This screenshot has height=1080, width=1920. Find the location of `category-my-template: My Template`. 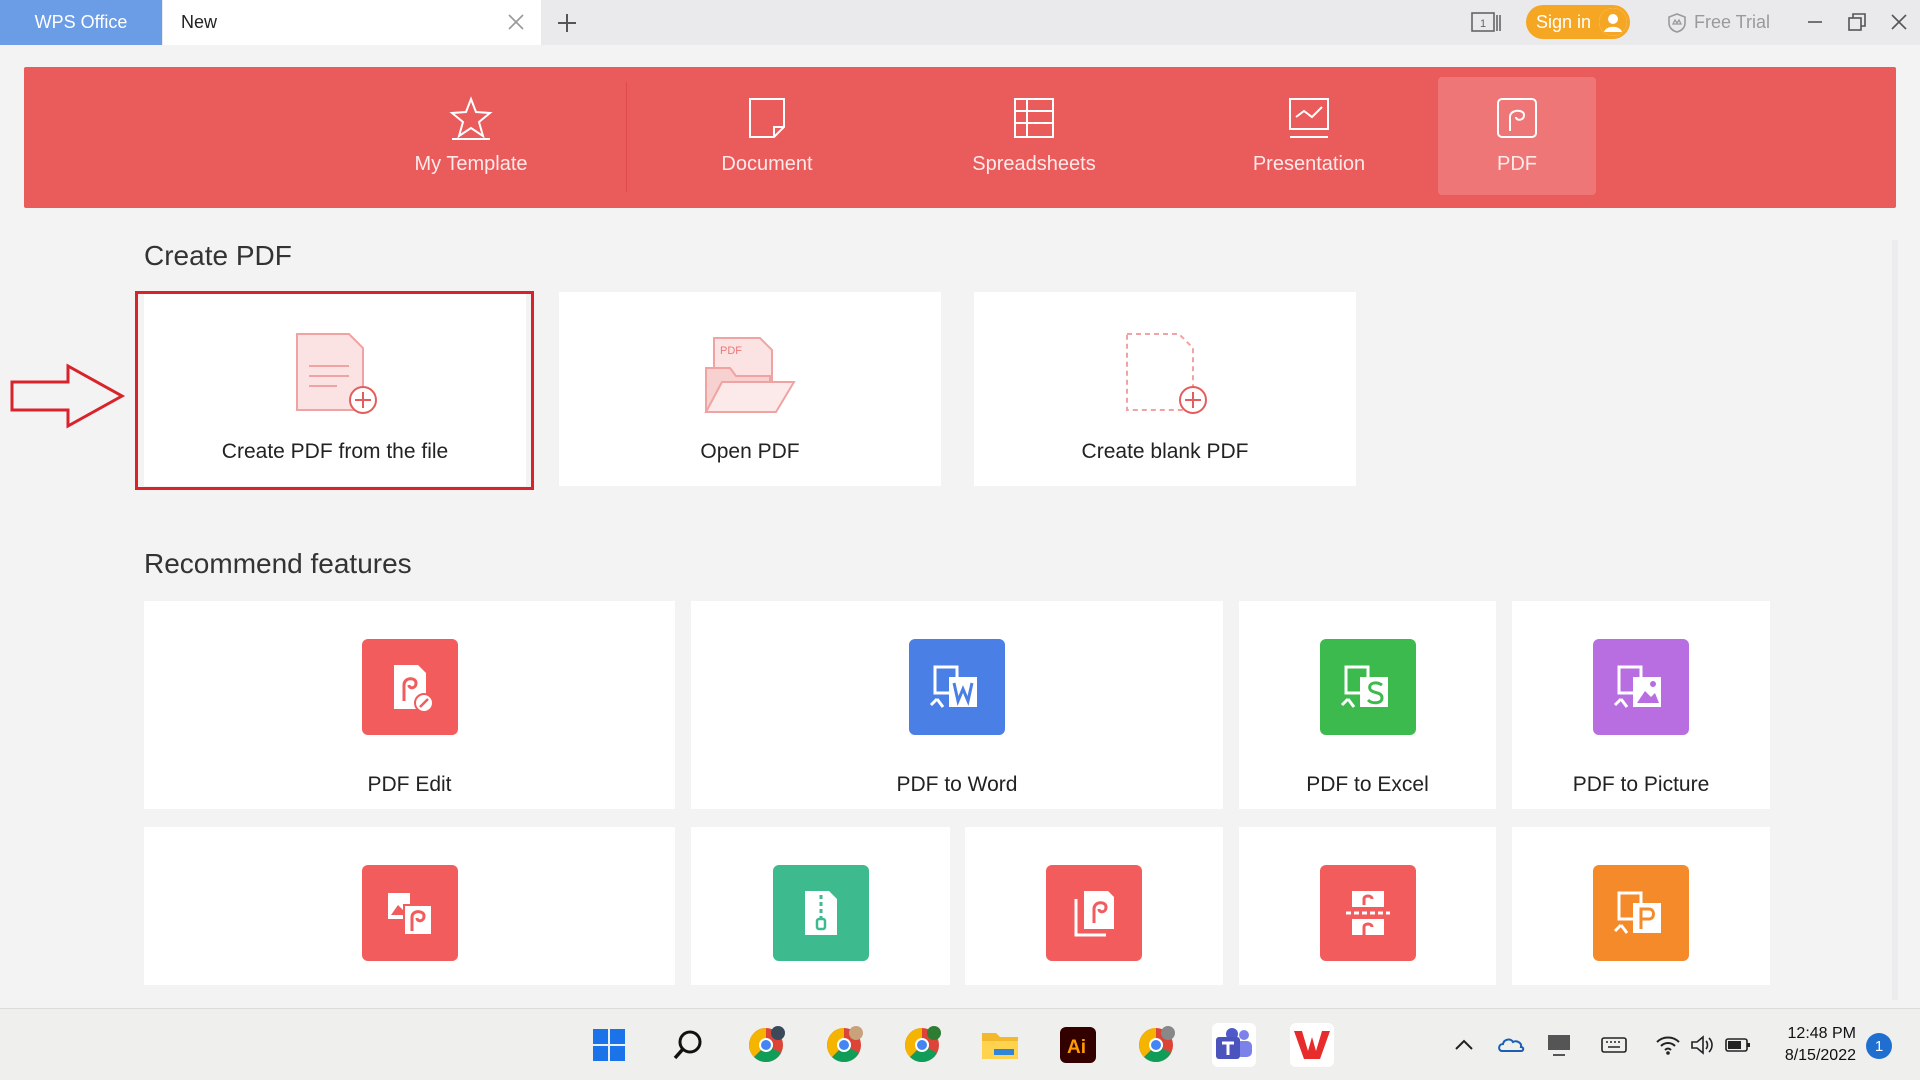

category-my-template: My Template is located at coordinates (471, 136).